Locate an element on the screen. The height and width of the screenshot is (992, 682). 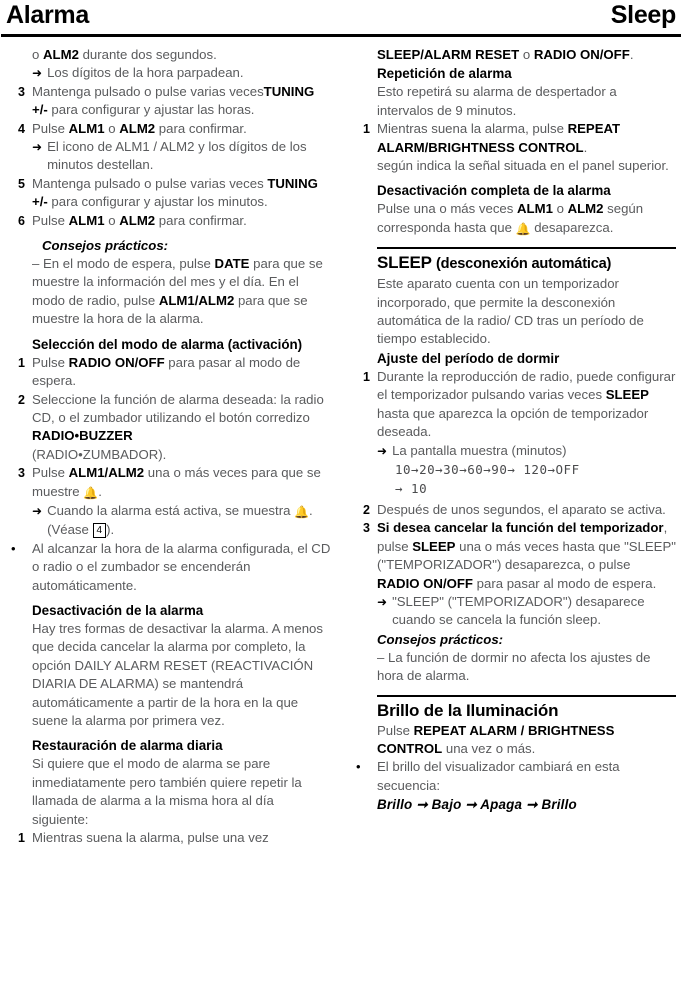
heading-text: Ajuste del período de dormir is located at coordinates (468, 358).